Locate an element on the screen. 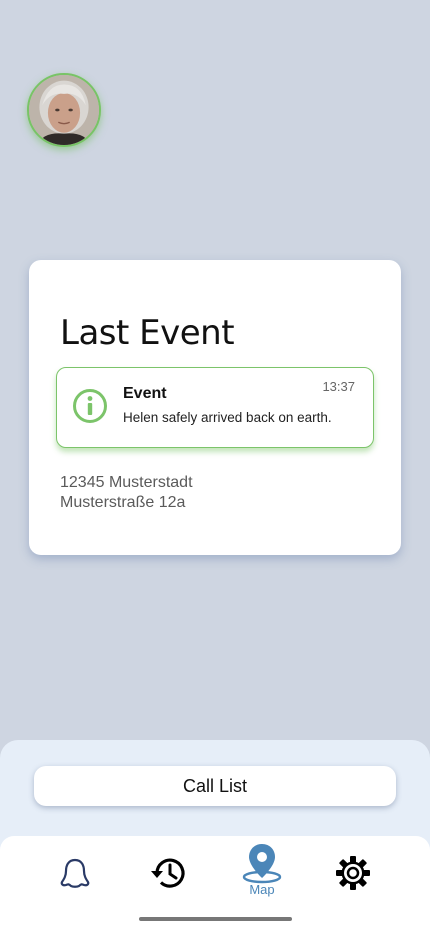 The height and width of the screenshot is (932, 430). map-pin-icon is located at coordinates (262, 864).